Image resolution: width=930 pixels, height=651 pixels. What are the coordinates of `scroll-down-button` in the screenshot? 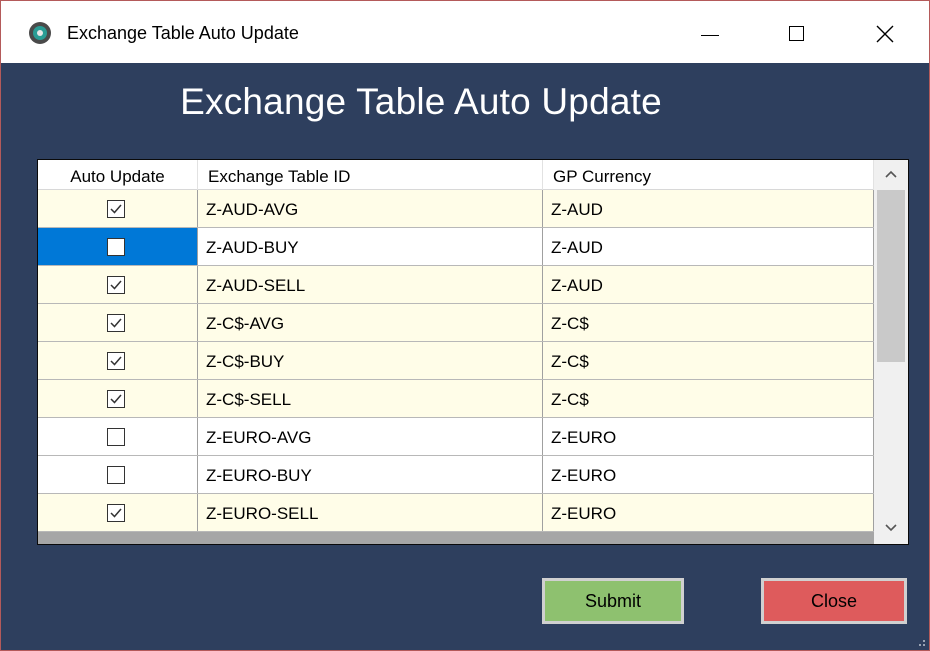 It's located at (891, 529).